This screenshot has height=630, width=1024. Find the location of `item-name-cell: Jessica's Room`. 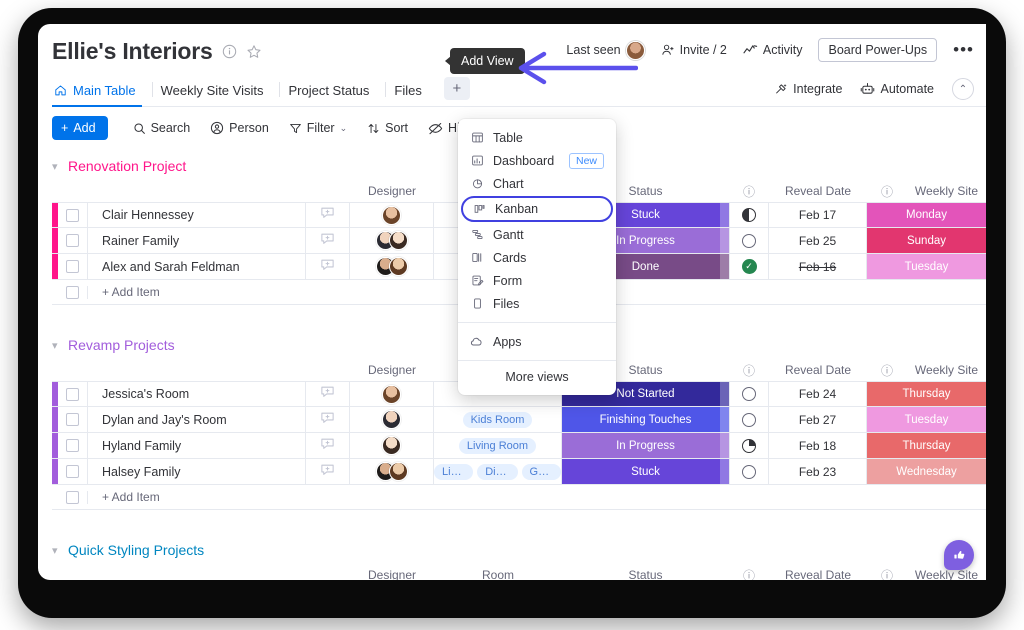

item-name-cell: Jessica's Room is located at coordinates (197, 394).